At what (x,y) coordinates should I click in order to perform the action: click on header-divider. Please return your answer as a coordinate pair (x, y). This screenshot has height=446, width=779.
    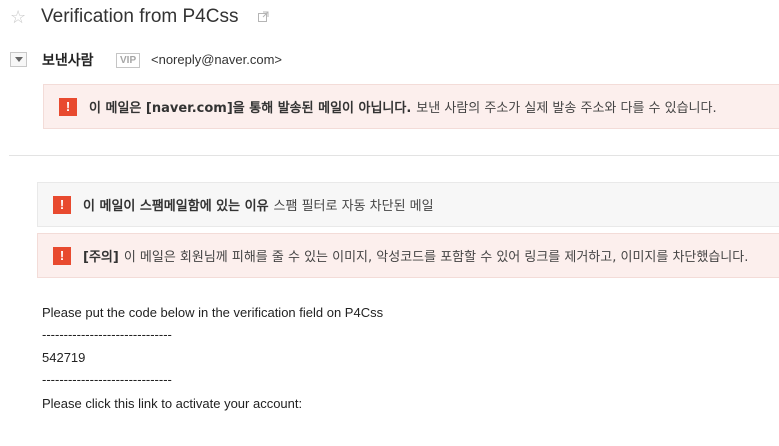
    Looking at the image, I should click on (394, 155).